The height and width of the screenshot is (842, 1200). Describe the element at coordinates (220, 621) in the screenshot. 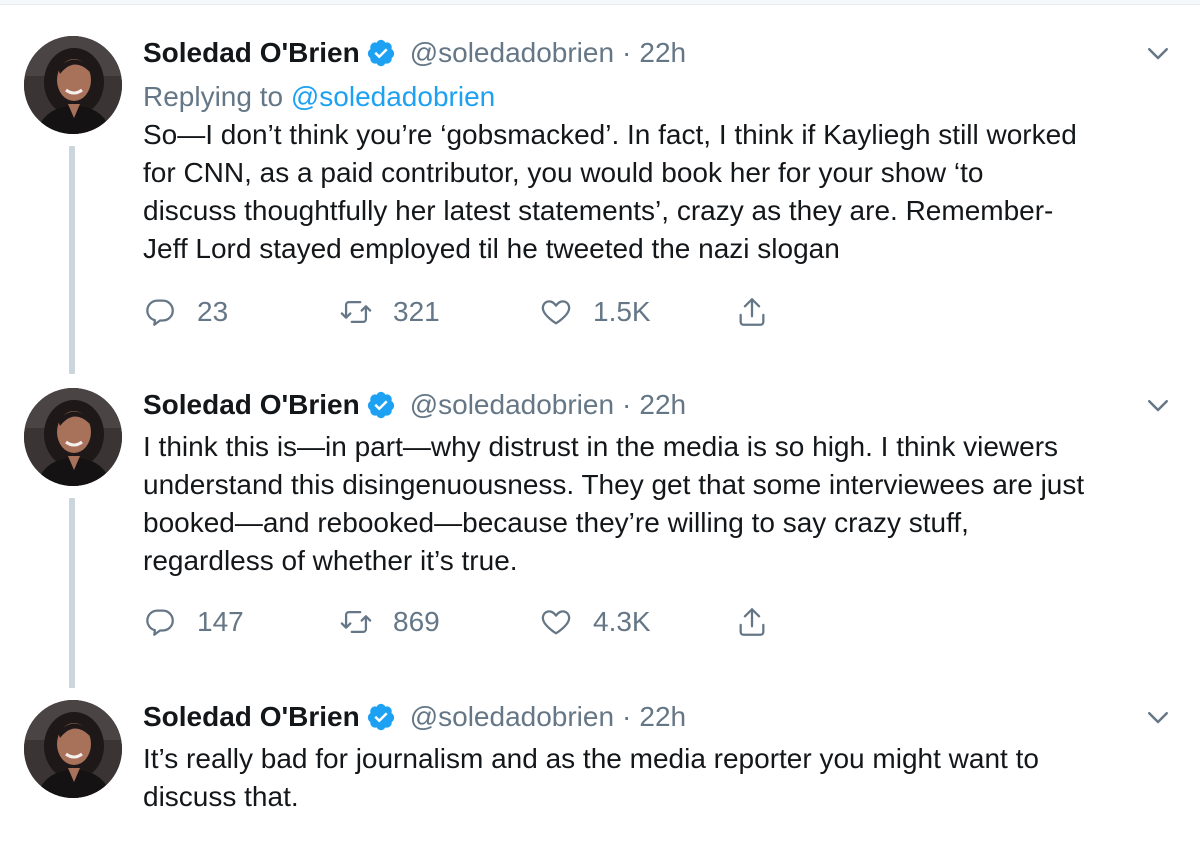

I see `reply-count: 147` at that location.